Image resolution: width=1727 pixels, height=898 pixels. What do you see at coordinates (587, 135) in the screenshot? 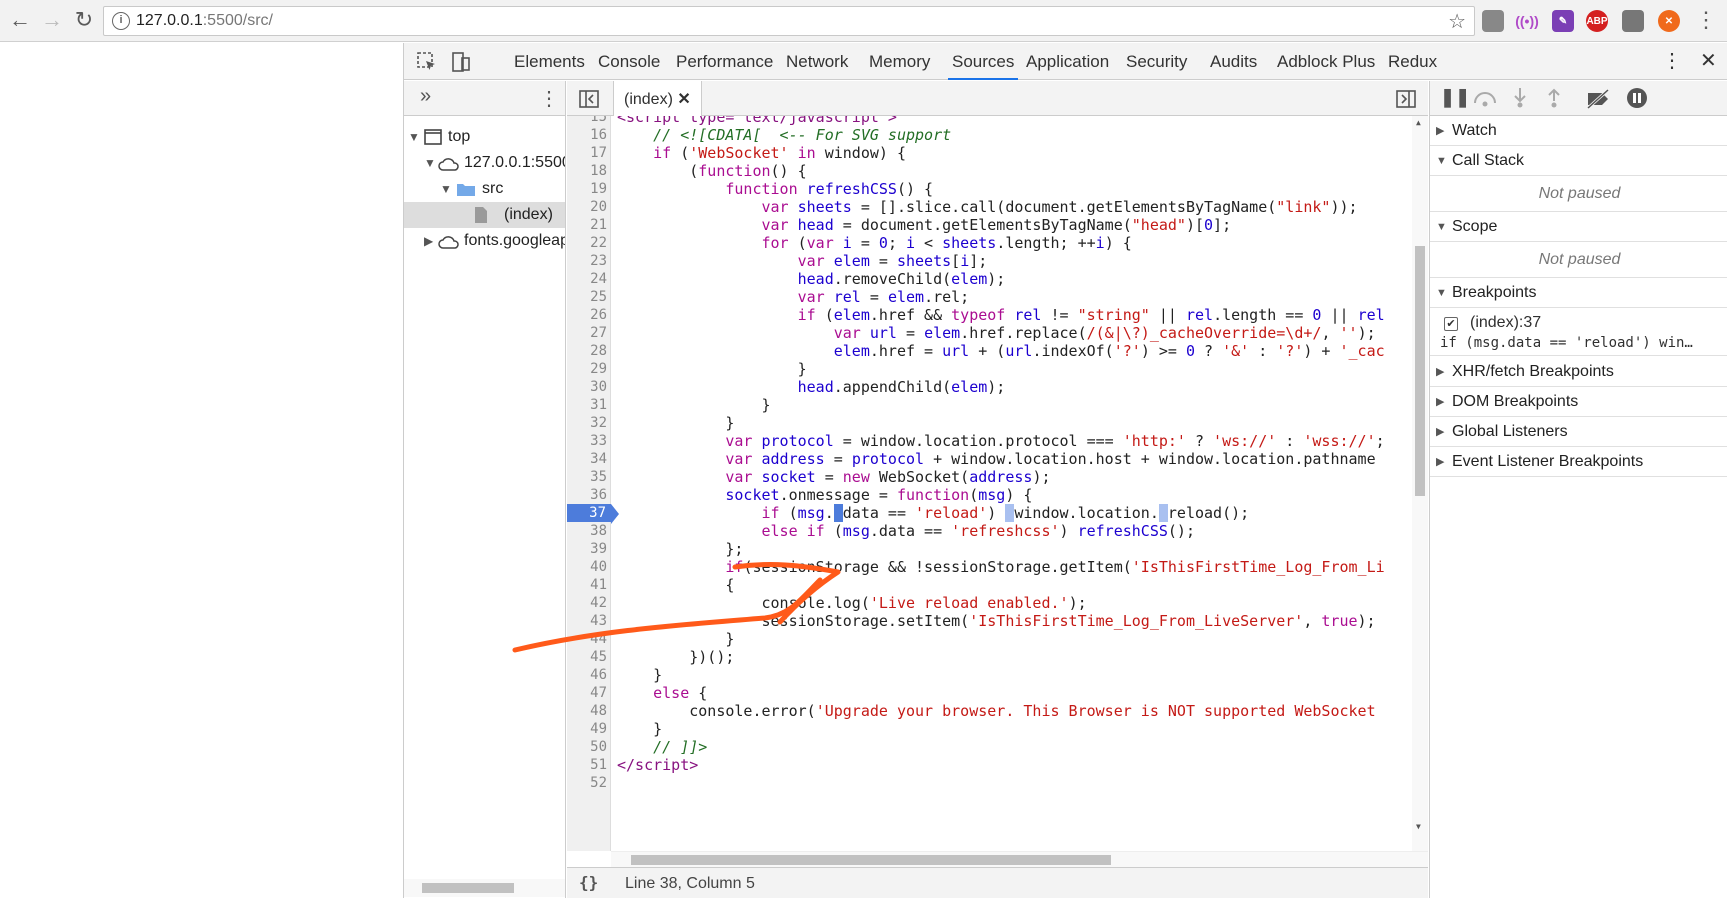
I see `line-number: 16` at bounding box center [587, 135].